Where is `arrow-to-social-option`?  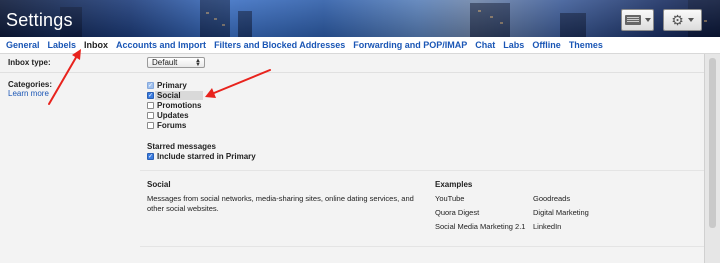
arrow-to-social-option is located at coordinates (242, 81).